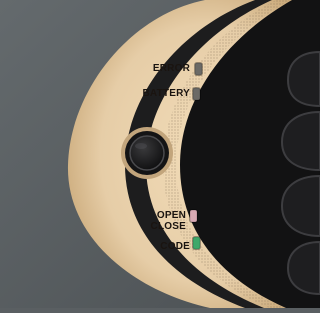 This screenshot has width=320, height=313. I want to click on error-label: ERROR, so click(171, 68).